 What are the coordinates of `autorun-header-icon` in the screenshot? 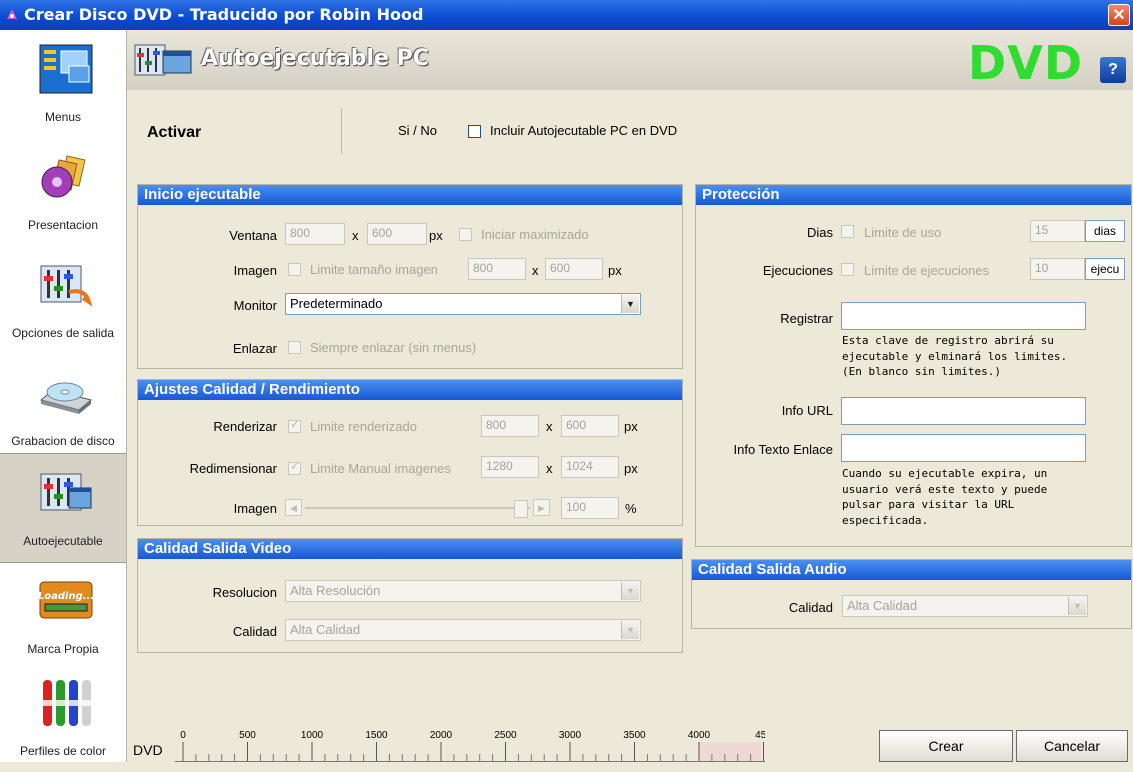 It's located at (163, 60).